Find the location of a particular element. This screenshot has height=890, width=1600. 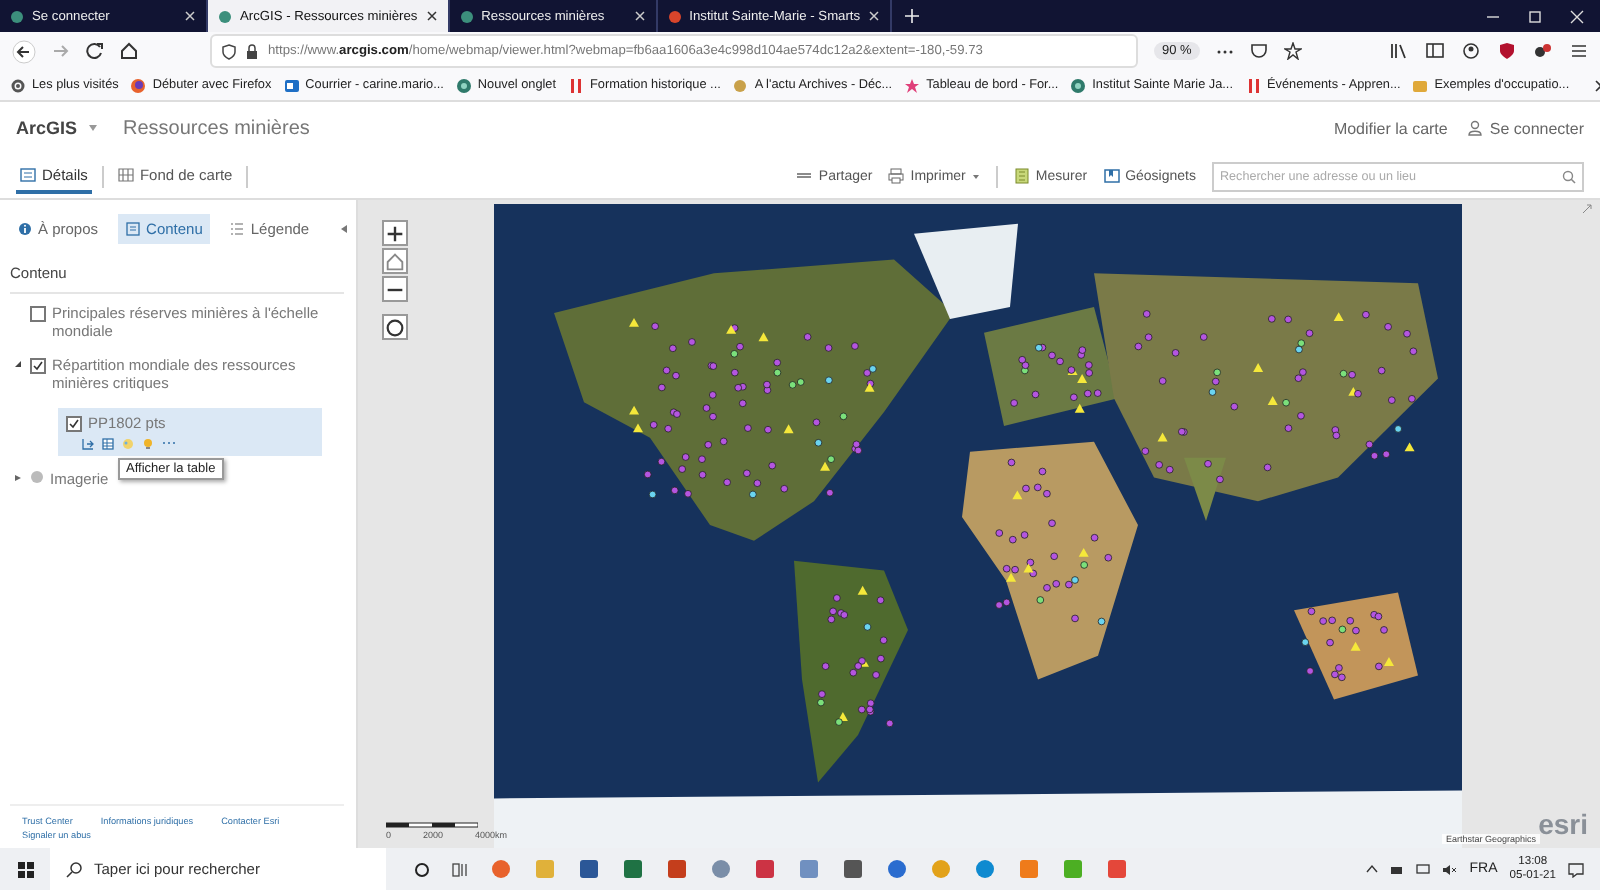

map-title: Ressources minières is located at coordinates (216, 128).